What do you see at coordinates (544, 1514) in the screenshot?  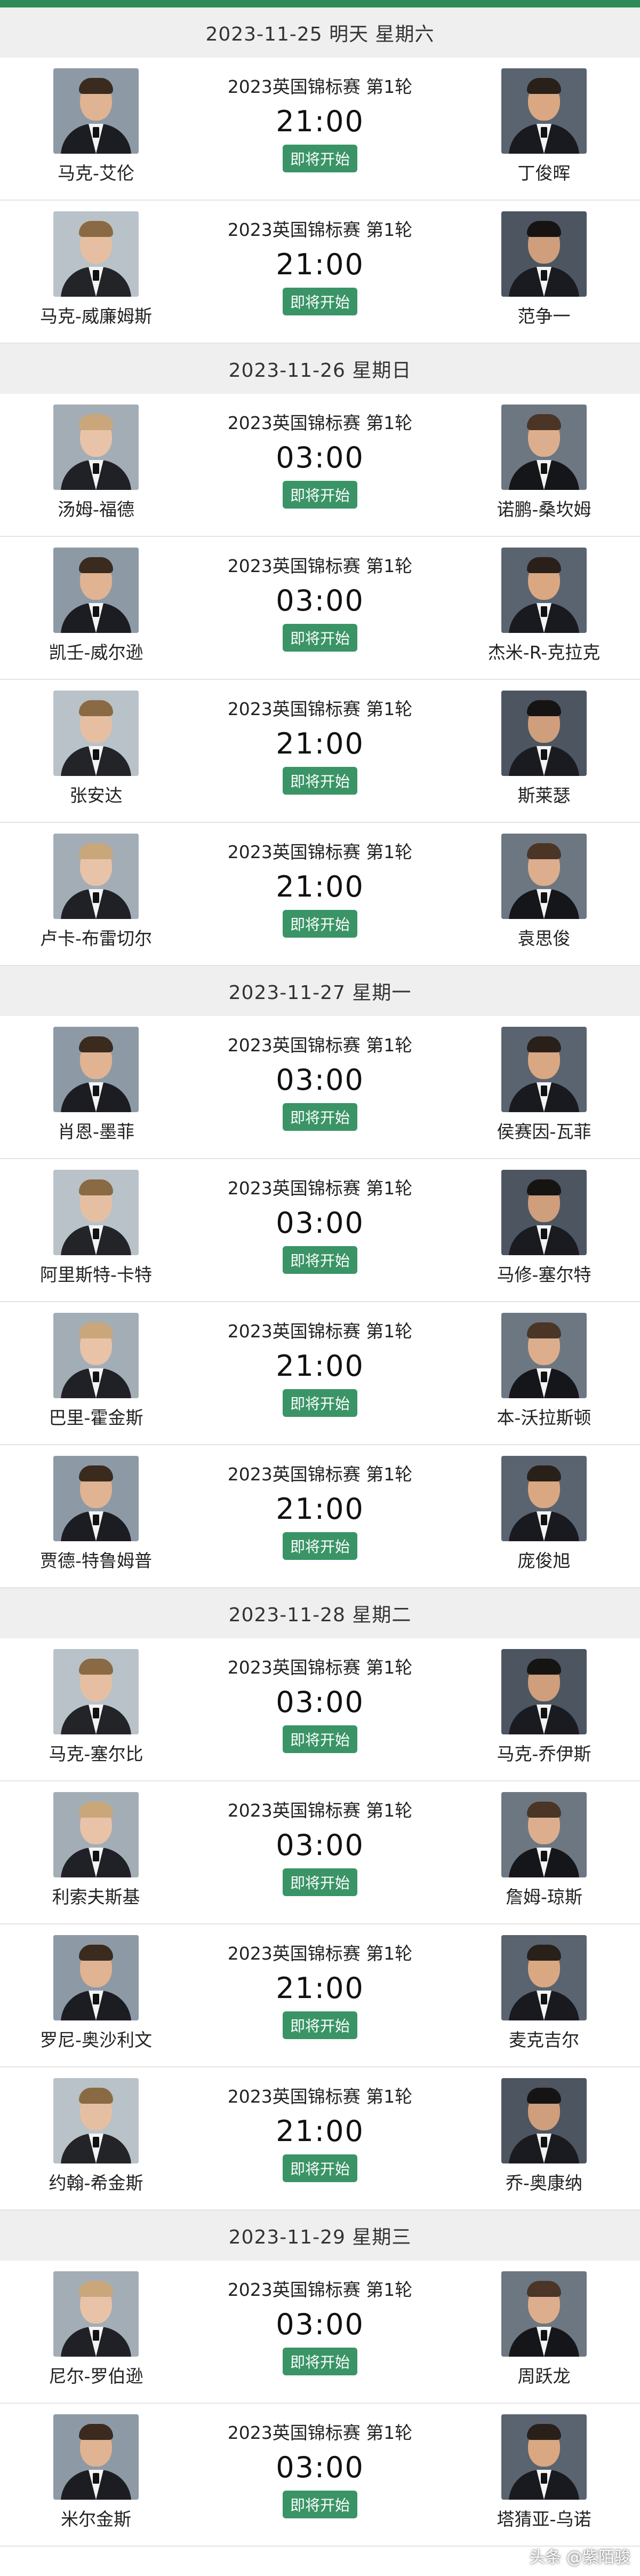 I see `away-player: 庞俊旭` at bounding box center [544, 1514].